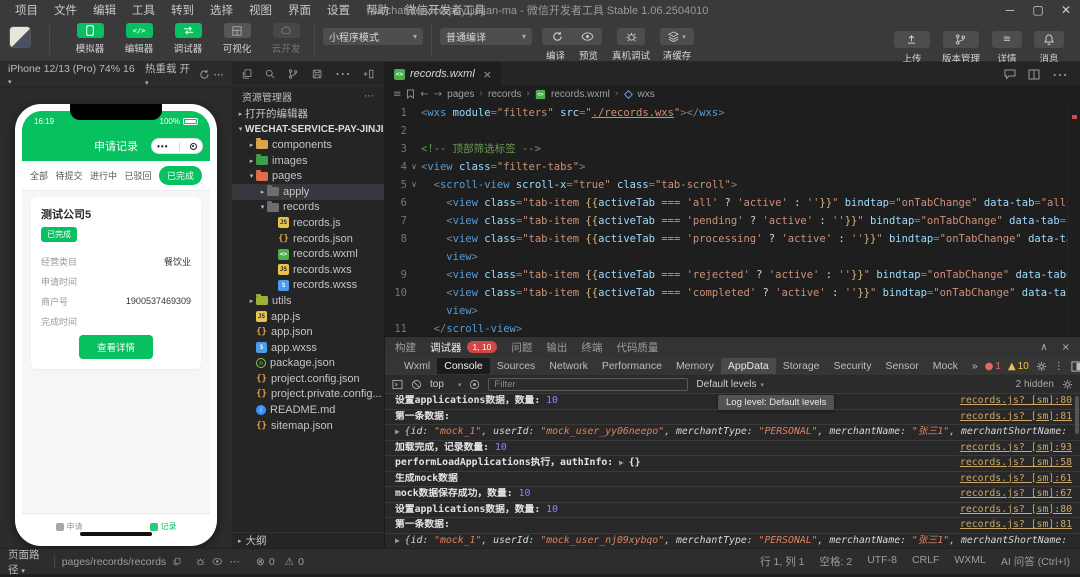 The height and width of the screenshot is (577, 1080). What do you see at coordinates (1007, 44) in the screenshot?
I see `detail-button: ≡ 详情` at bounding box center [1007, 44].